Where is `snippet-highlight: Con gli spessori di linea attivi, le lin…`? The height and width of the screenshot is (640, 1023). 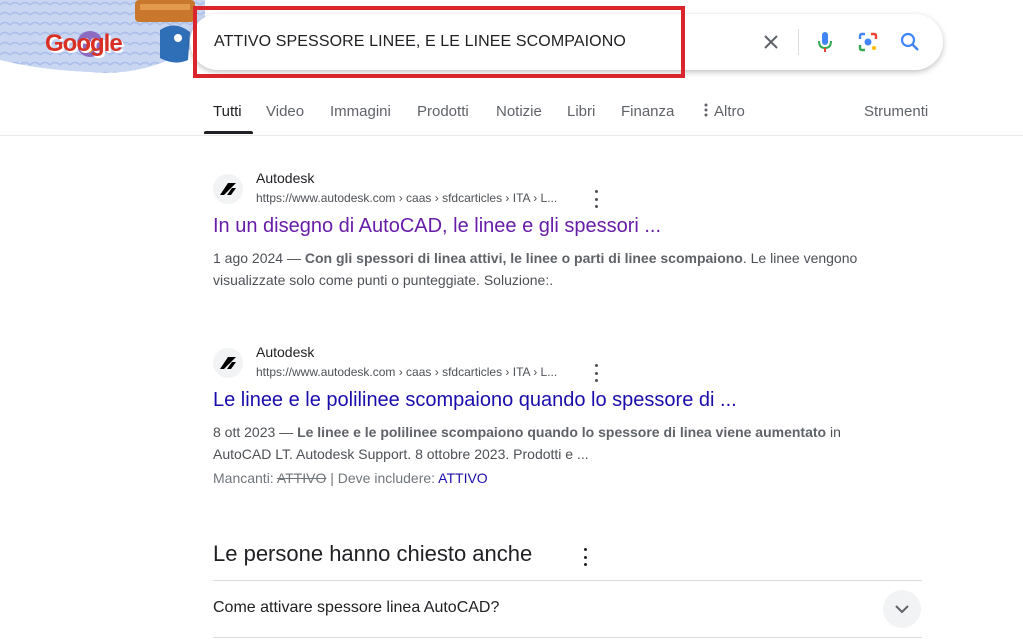
snippet-highlight: Con gli spessori di linea attivi, le lin… is located at coordinates (523, 258).